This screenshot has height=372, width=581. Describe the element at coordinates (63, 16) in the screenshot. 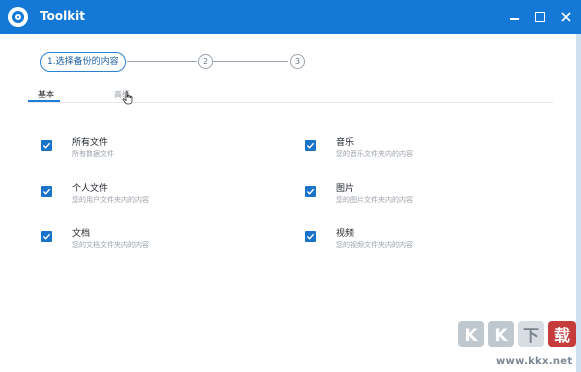

I see `window-title: Toolkit` at that location.